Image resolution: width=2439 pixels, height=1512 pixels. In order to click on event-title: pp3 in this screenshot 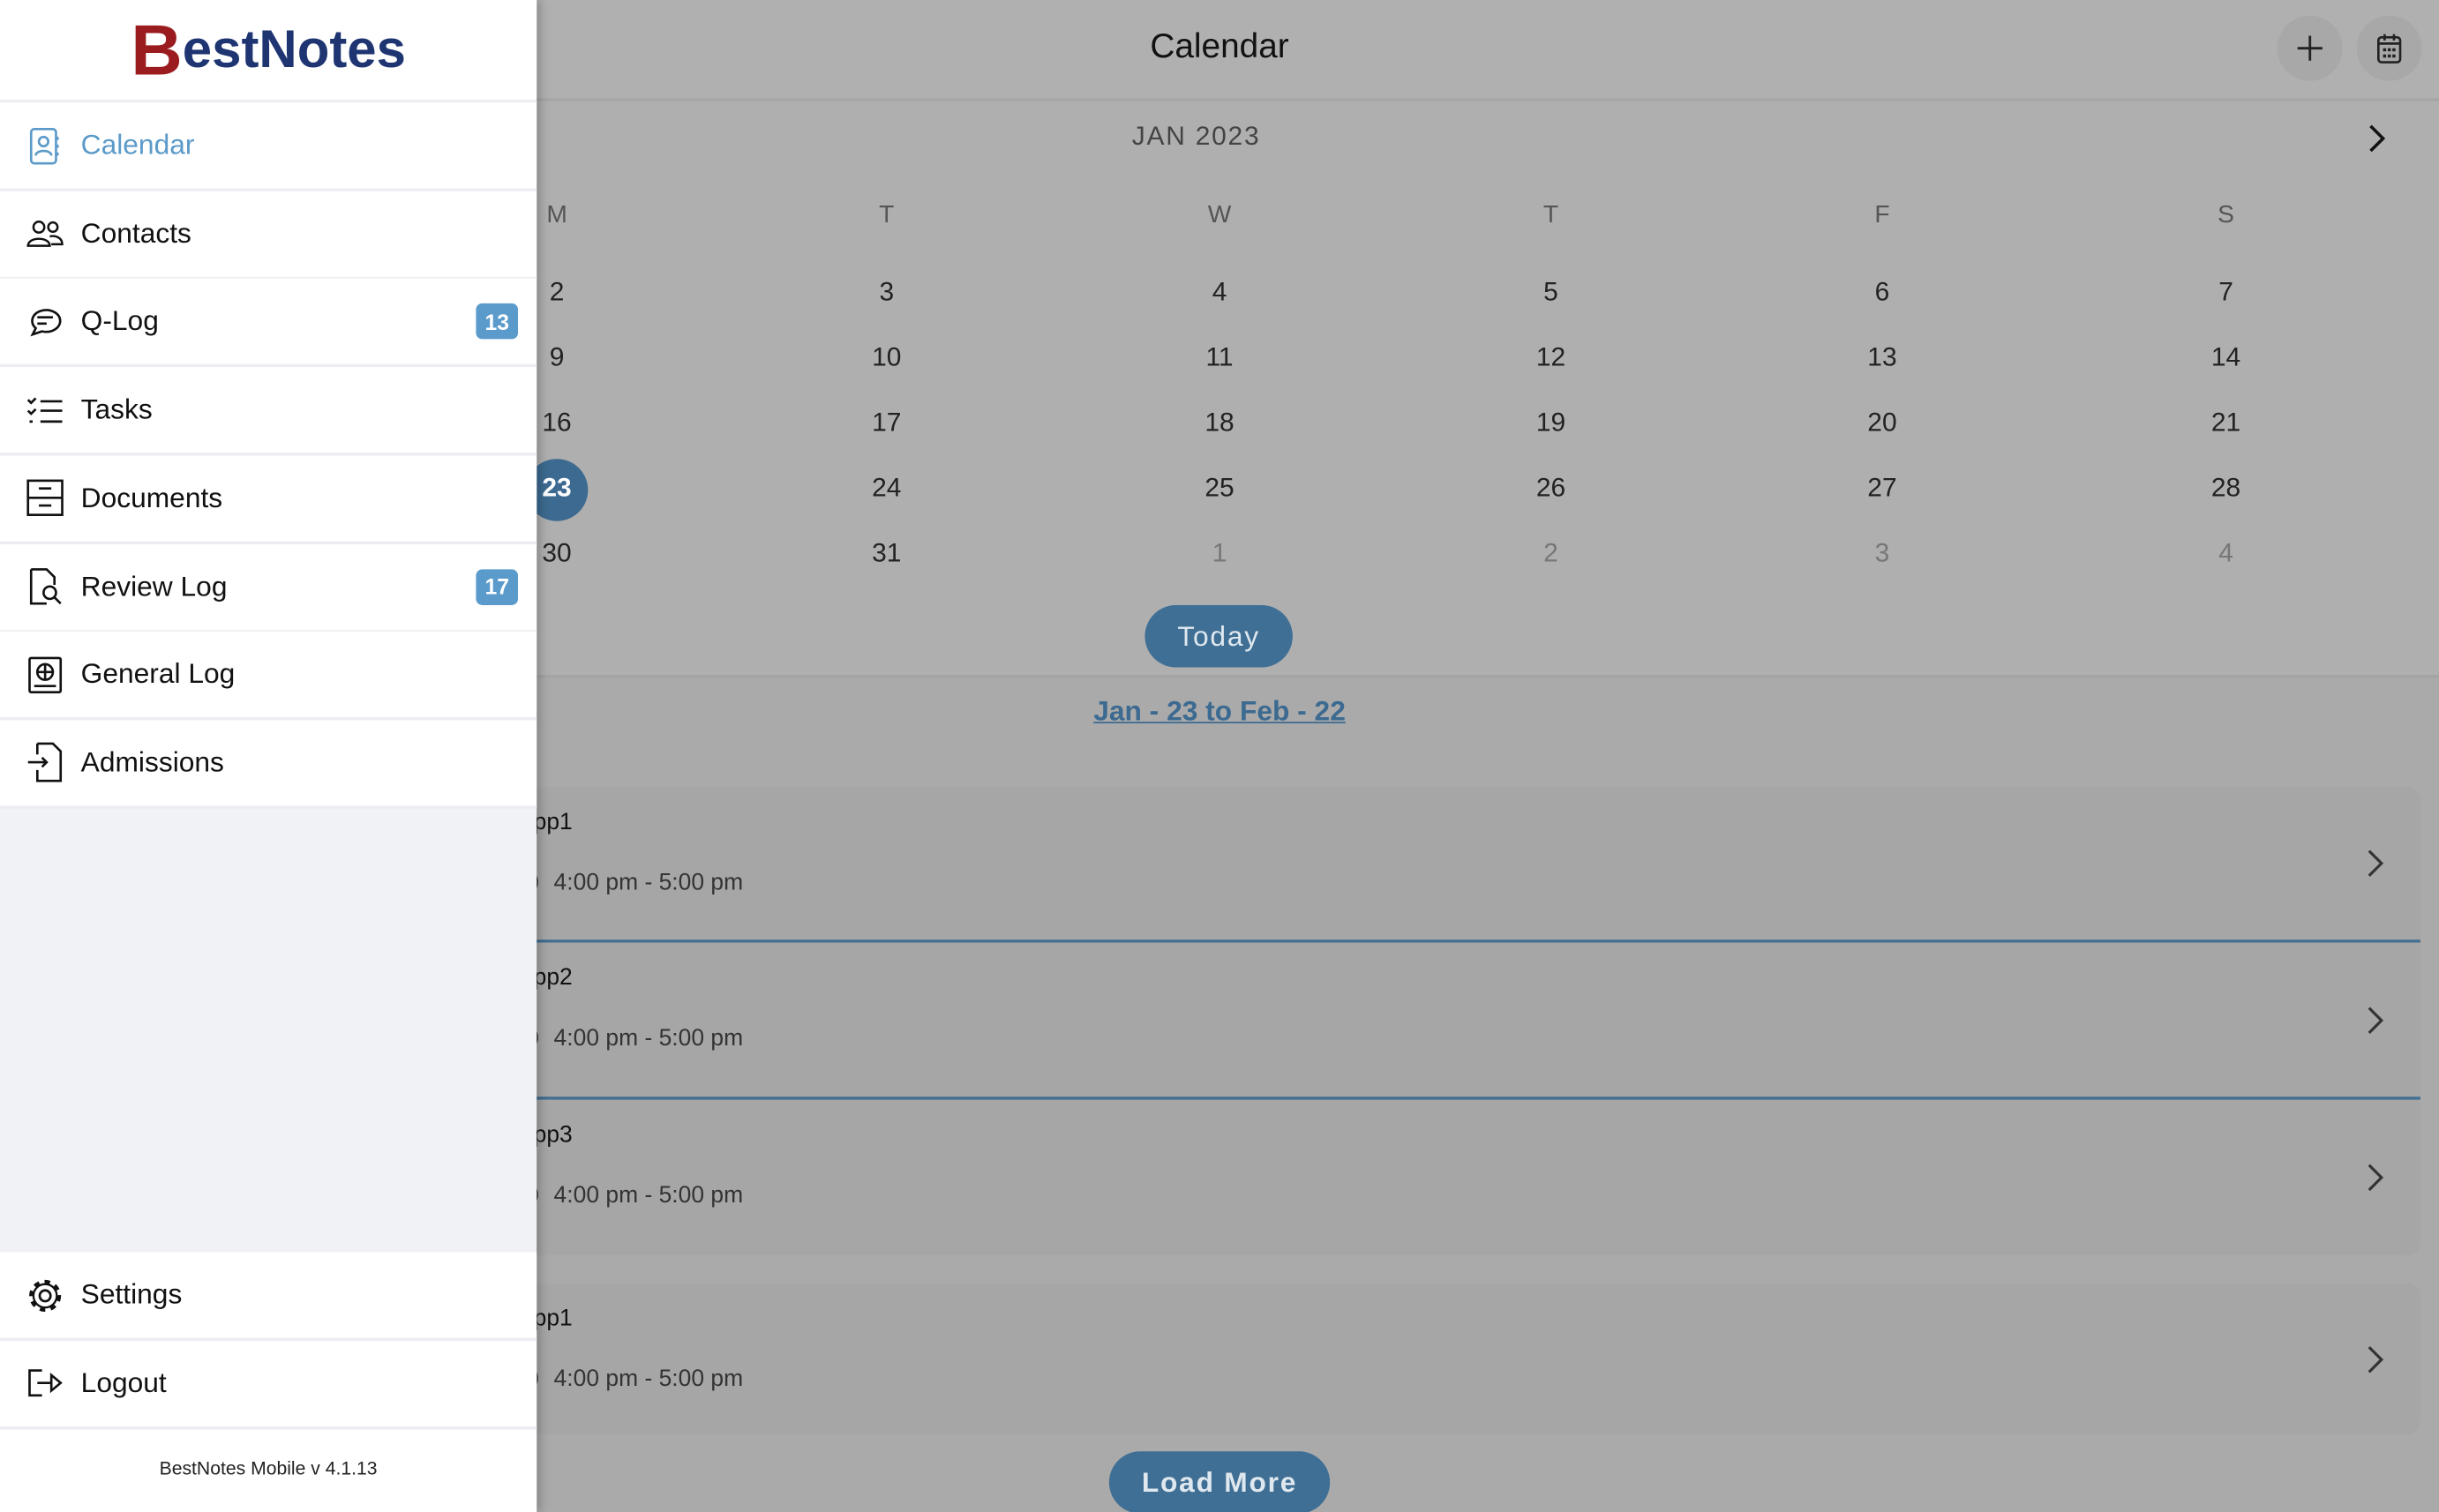, I will do `click(553, 1135)`.